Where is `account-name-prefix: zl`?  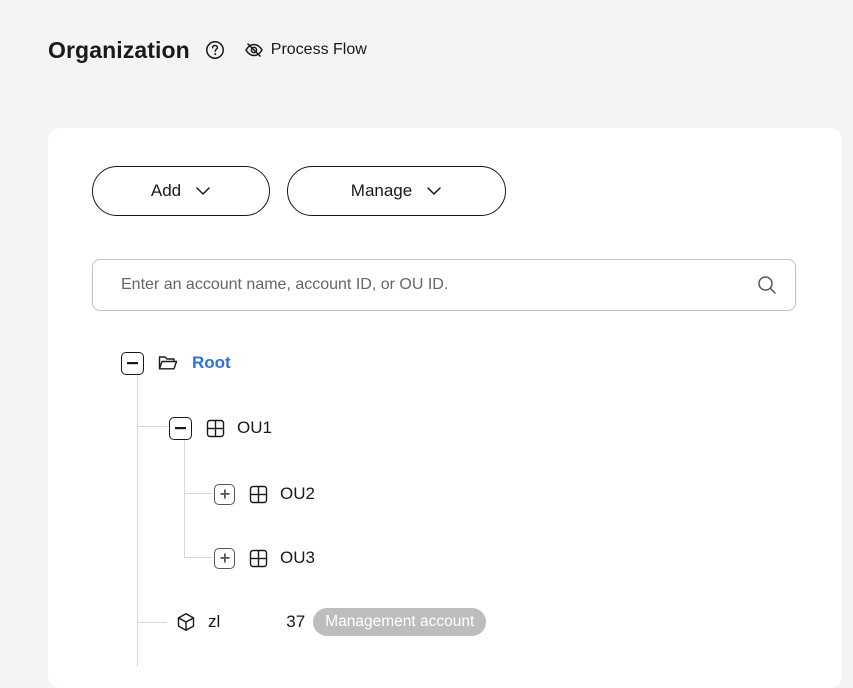 account-name-prefix: zl is located at coordinates (214, 621).